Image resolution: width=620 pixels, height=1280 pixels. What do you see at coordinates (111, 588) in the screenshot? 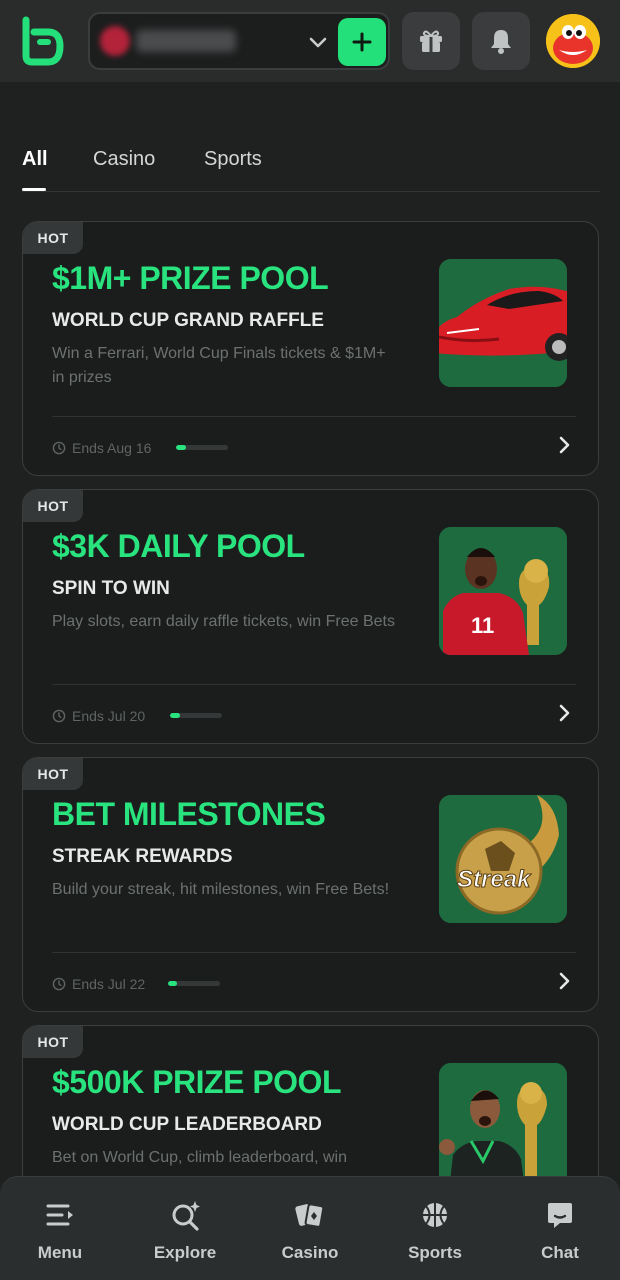
I see `promo-subtitle: SPIN TO WIN` at bounding box center [111, 588].